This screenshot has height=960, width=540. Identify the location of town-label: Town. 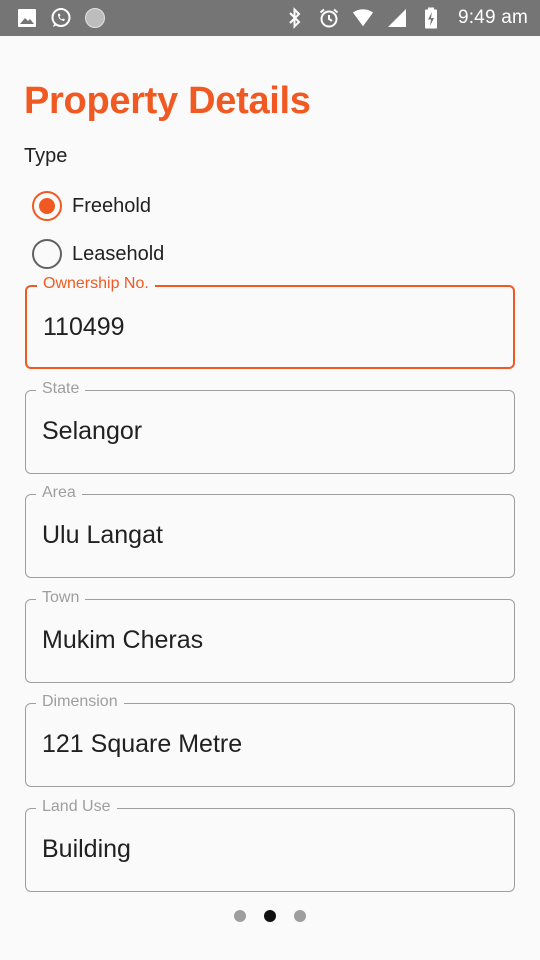
(61, 598).